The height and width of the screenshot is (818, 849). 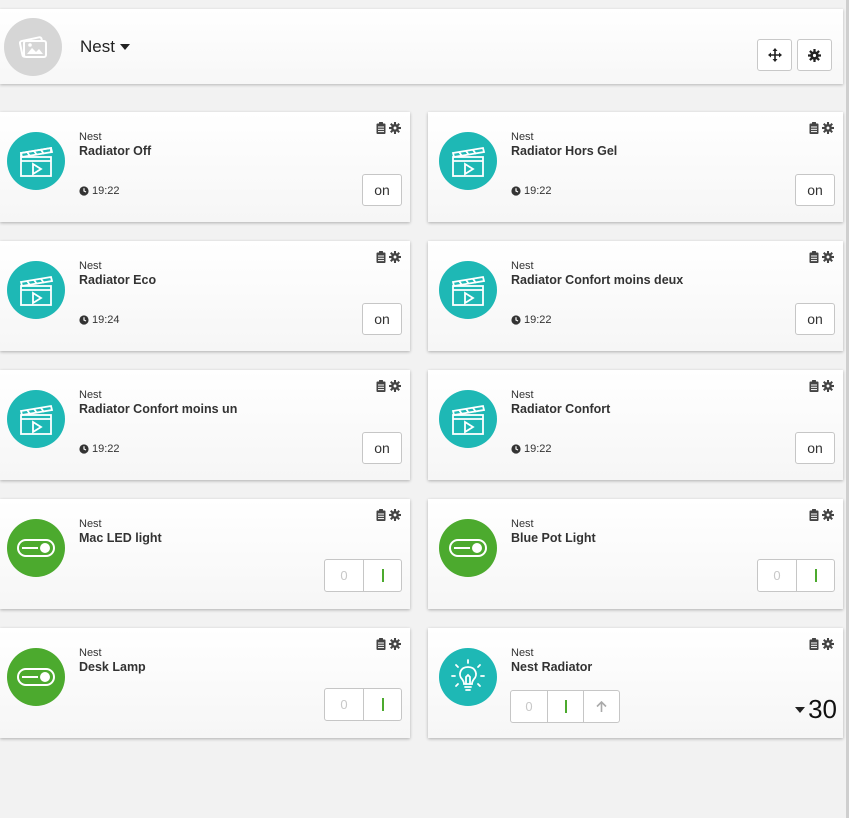 I want to click on switch-tile: Nest Blue Pot Light 0, so click(x=635, y=554).